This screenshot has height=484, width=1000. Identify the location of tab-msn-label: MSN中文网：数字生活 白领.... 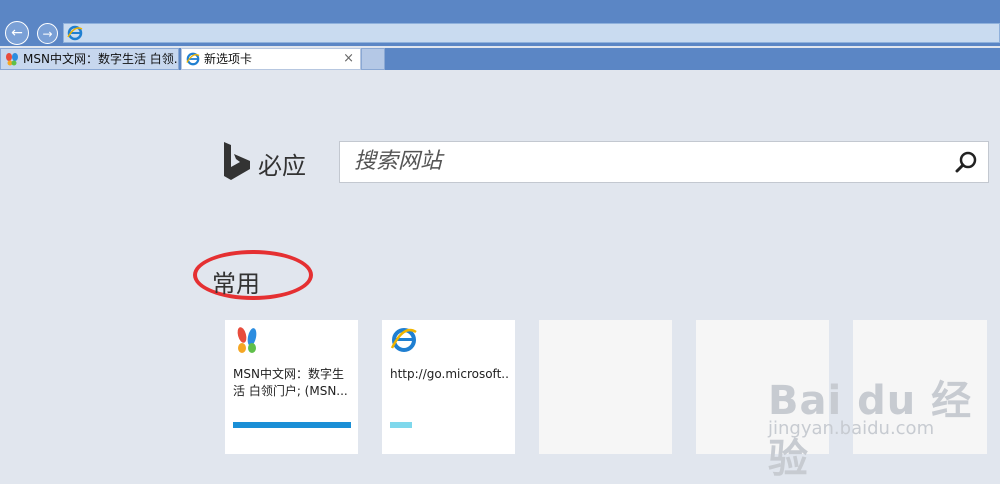
(101, 59).